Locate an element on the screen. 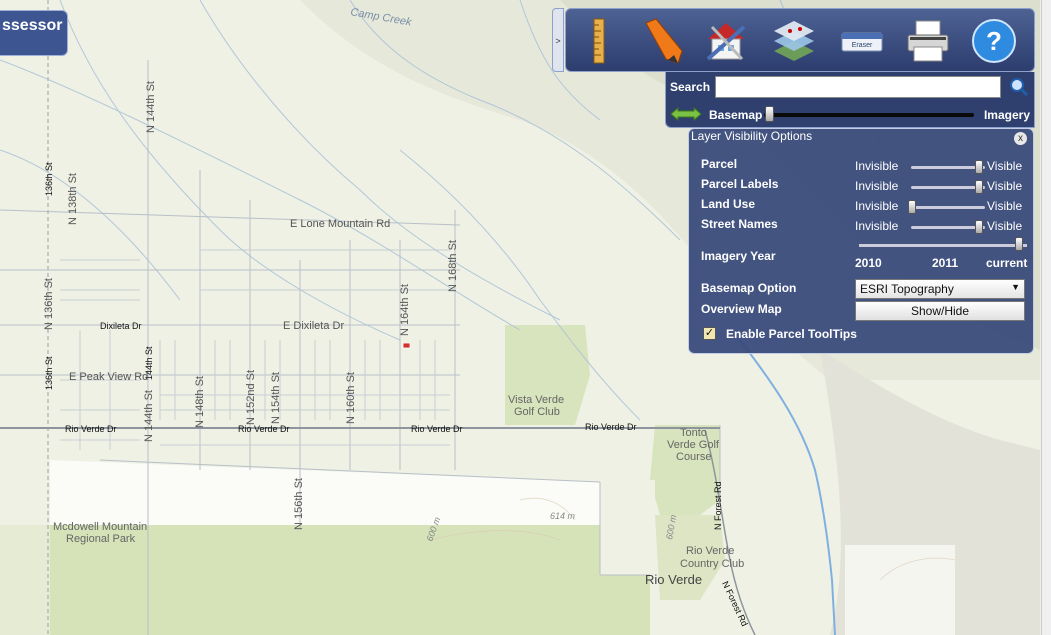 This screenshot has width=1051, height=635. help-tool-button: ? is located at coordinates (994, 41).